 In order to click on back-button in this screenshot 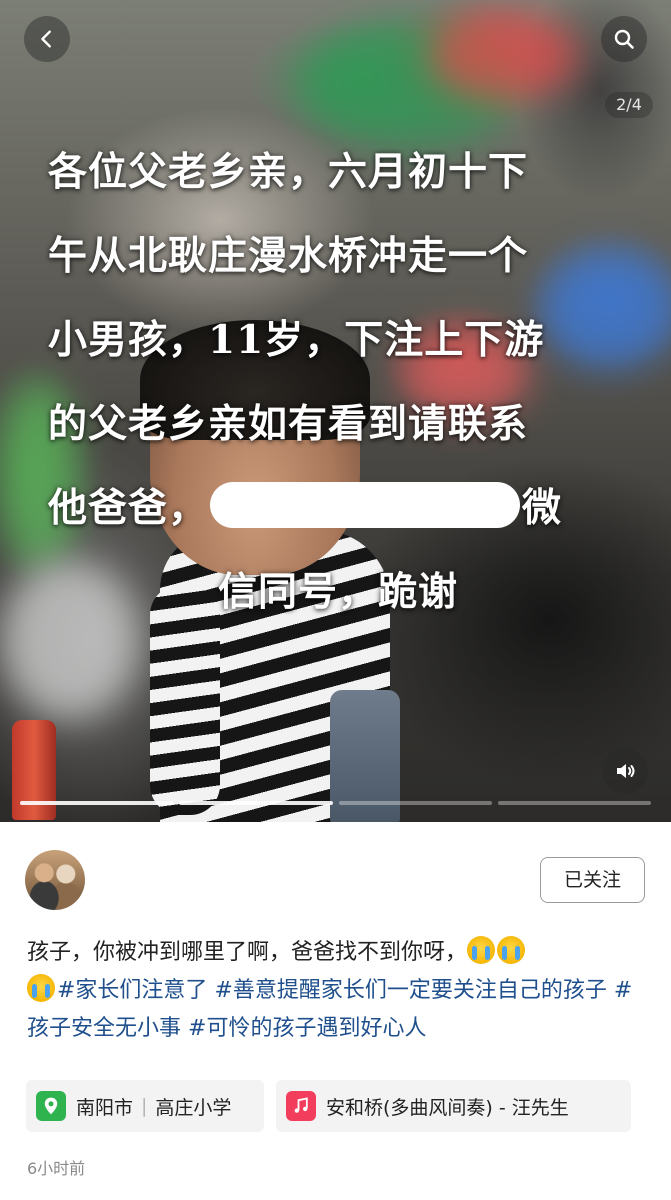, I will do `click(47, 39)`.